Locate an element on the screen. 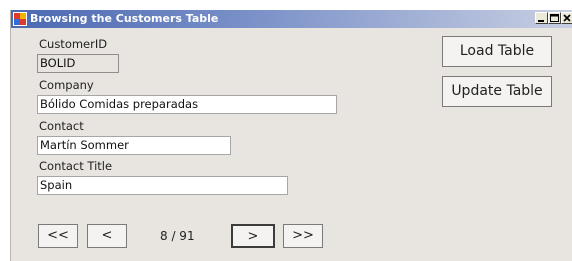  maximize-icon is located at coordinates (554, 18).